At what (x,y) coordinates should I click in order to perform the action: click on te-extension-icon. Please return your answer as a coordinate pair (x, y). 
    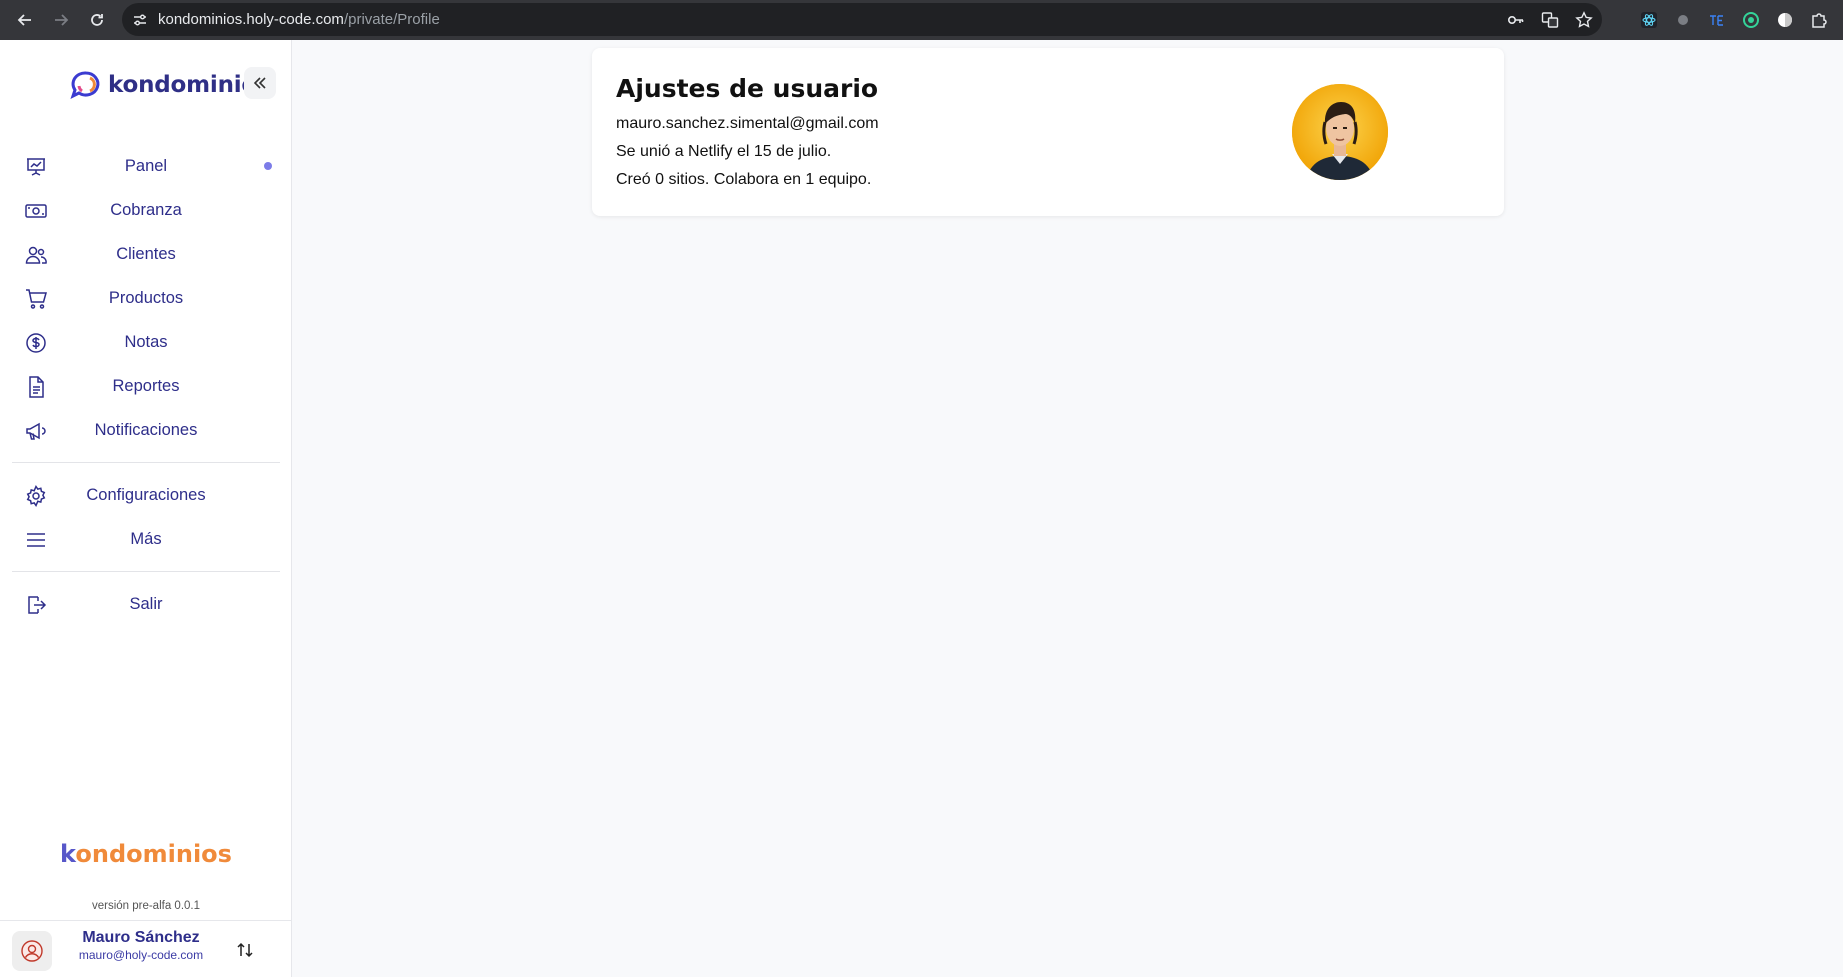
    Looking at the image, I should click on (1717, 20).